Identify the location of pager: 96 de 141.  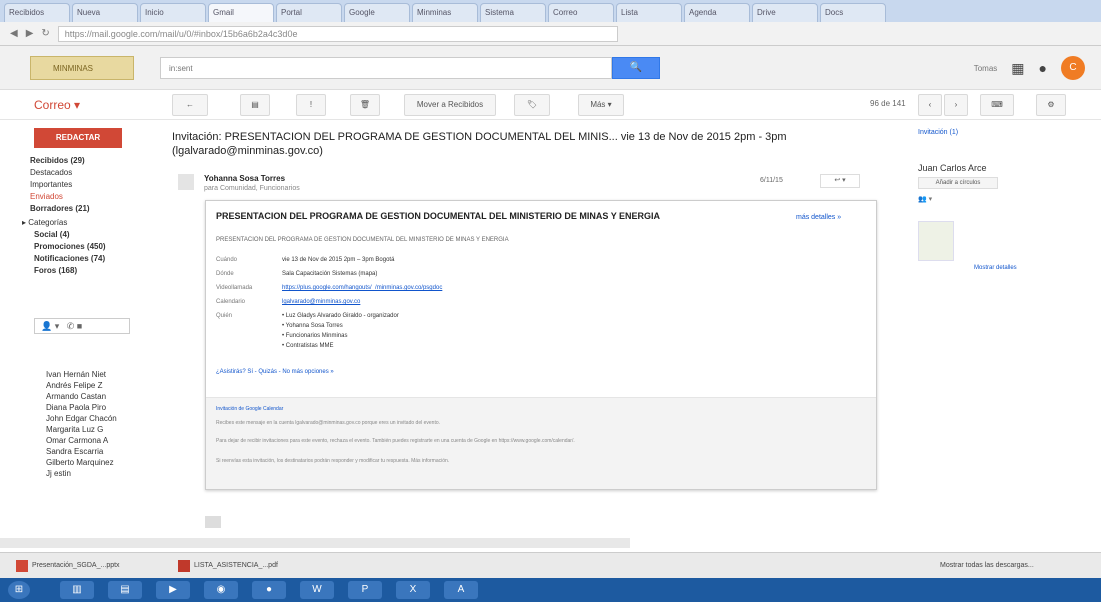
(888, 103).